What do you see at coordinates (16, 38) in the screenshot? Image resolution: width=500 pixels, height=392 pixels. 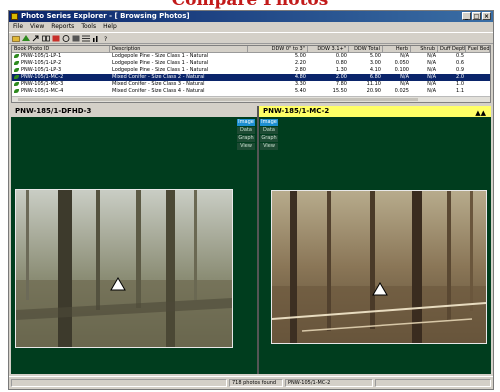 I see `folder-icon` at bounding box center [16, 38].